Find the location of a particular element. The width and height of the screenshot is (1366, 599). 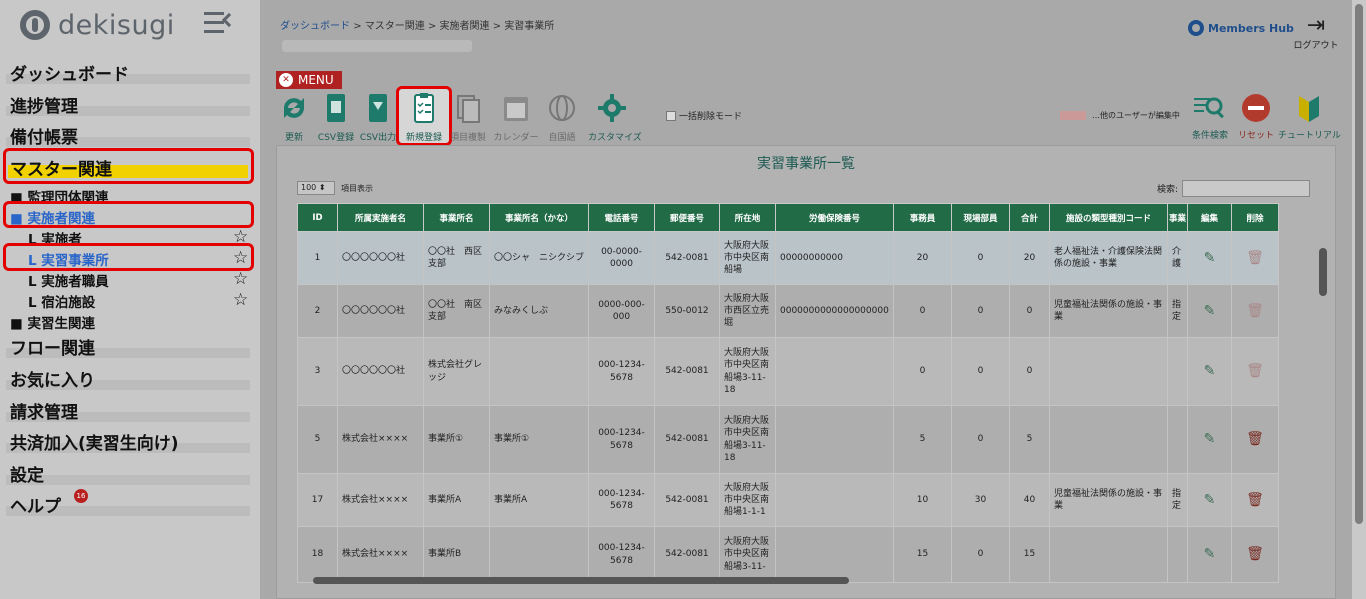

table-horizontal-scrollbar is located at coordinates (799, 581).